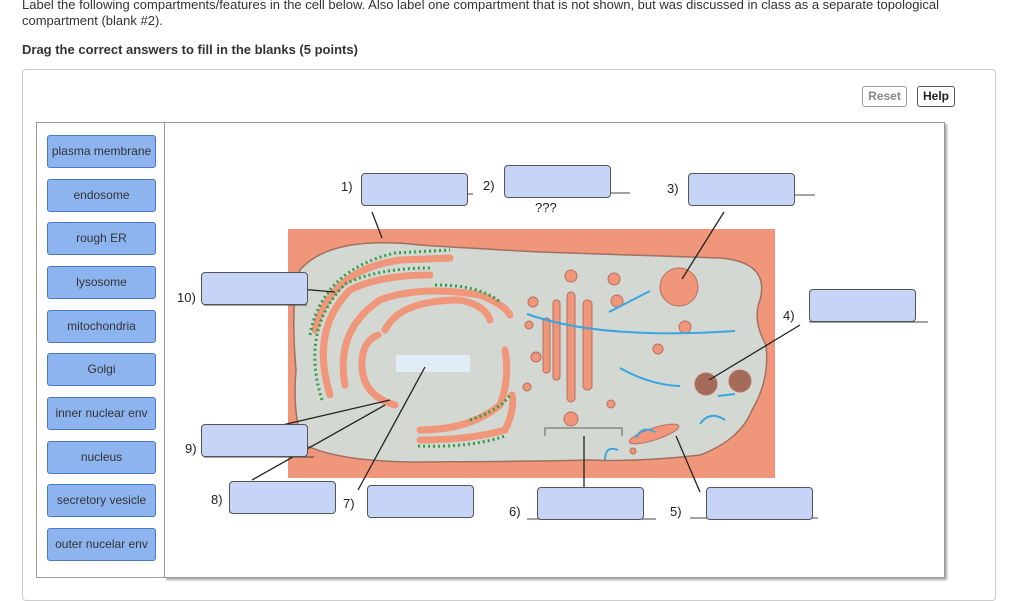 This screenshot has width=1024, height=601. What do you see at coordinates (217, 499) in the screenshot?
I see `blank-number: 8)` at bounding box center [217, 499].